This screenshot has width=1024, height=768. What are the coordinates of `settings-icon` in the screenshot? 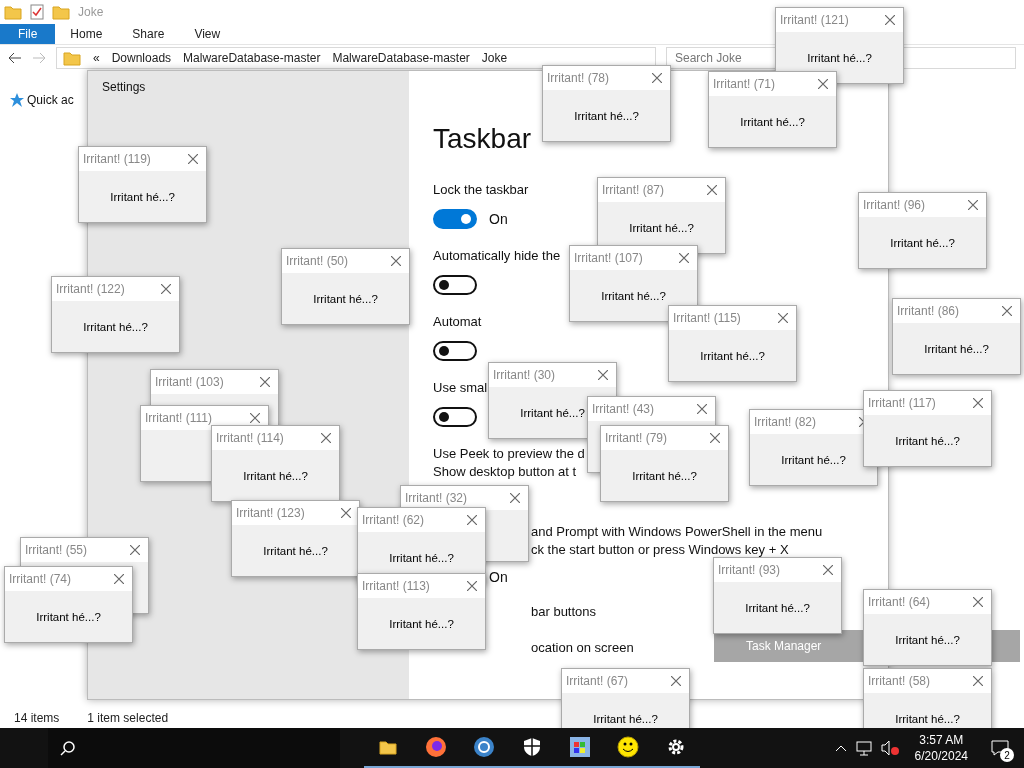 It's located at (676, 747).